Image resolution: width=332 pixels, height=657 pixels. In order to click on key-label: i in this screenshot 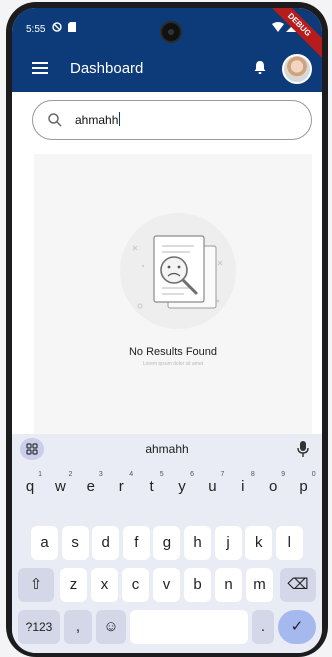, I will do `click(243, 486)`.